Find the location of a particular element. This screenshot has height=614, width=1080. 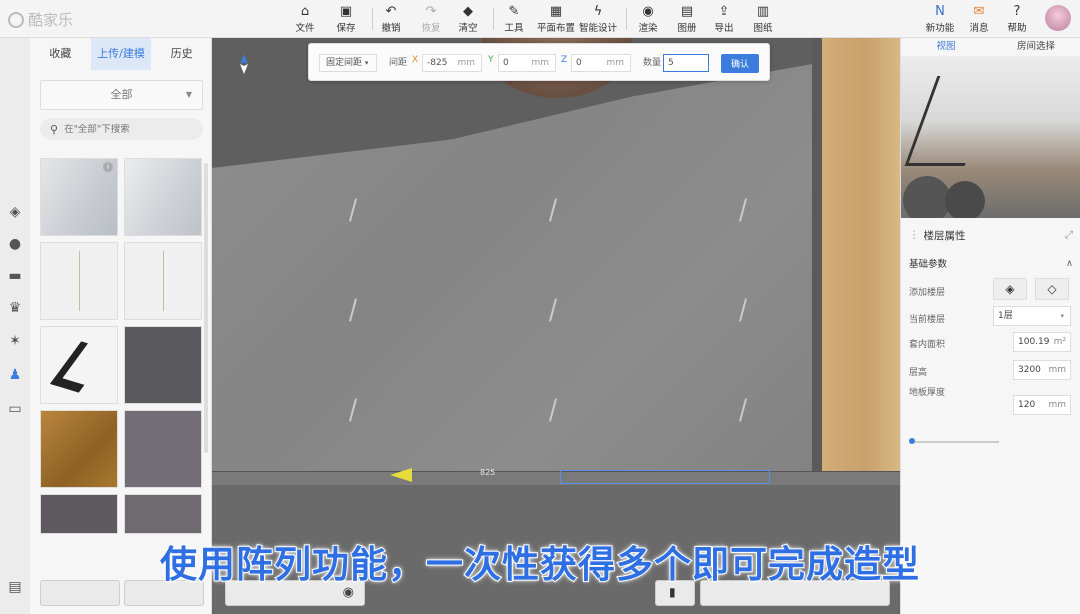

drawing-button: ▥ 图纸 is located at coordinates (763, 19).